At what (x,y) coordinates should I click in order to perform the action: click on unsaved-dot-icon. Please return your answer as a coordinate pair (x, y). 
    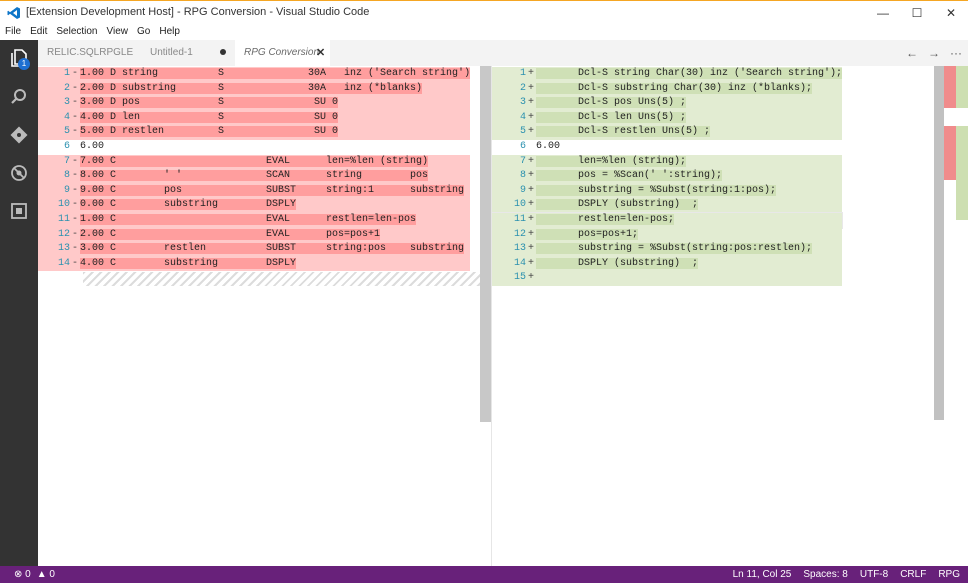
    Looking at the image, I should click on (223, 52).